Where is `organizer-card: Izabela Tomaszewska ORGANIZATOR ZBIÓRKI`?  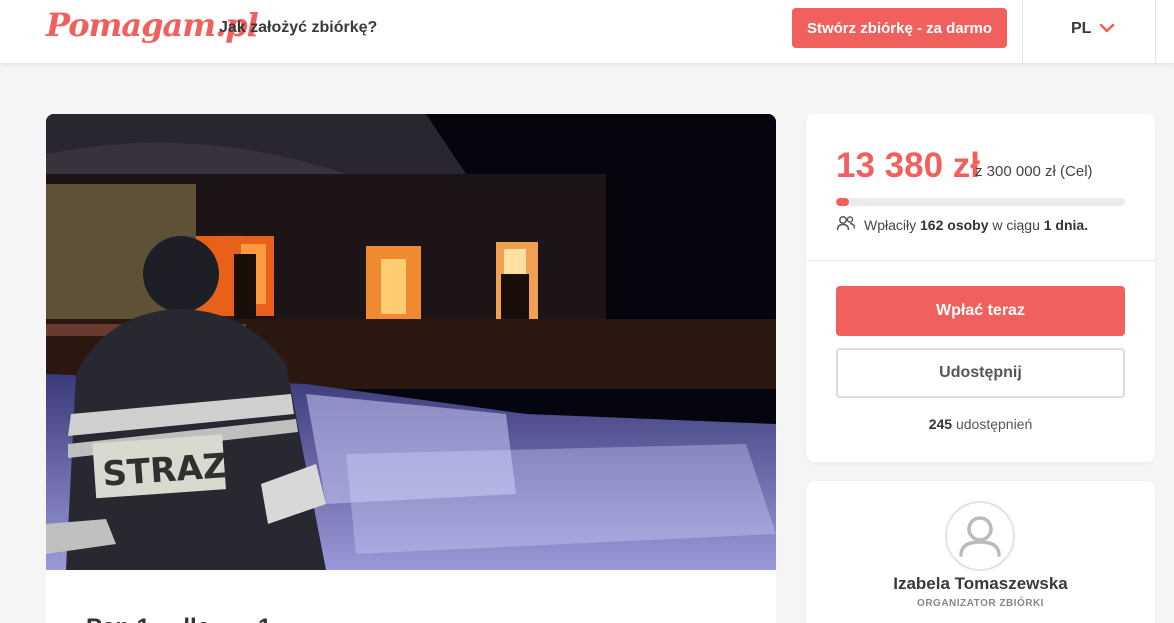
organizer-card: Izabela Tomaszewska ORGANIZATOR ZBIÓRKI is located at coordinates (980, 552).